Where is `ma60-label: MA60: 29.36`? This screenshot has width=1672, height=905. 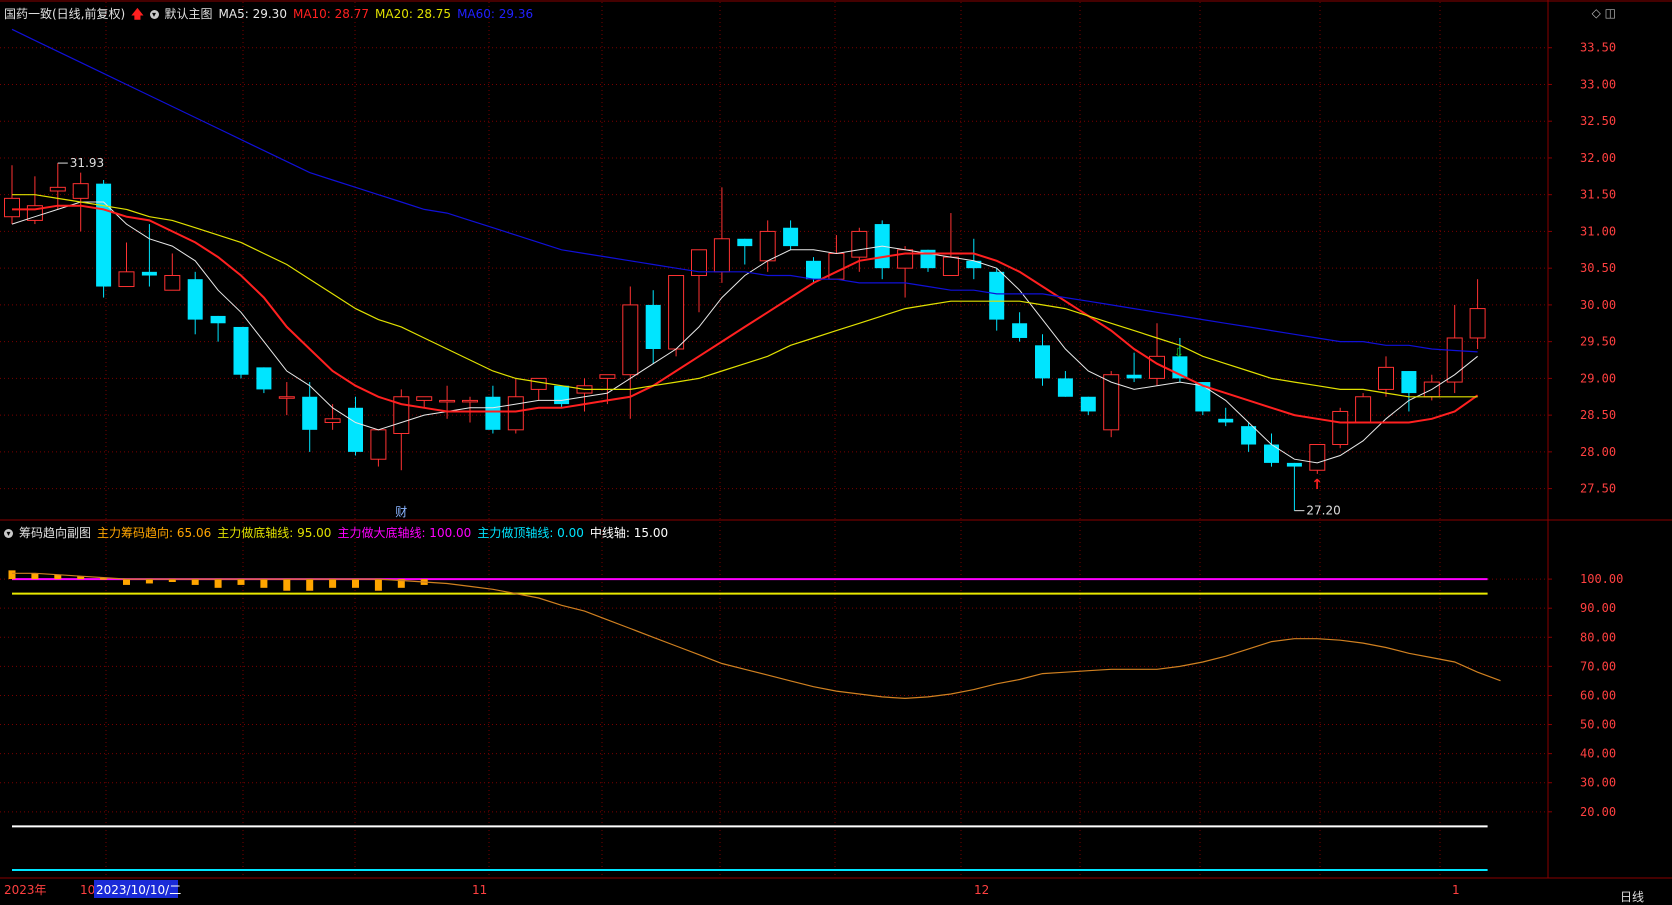 ma60-label: MA60: 29.36 is located at coordinates (495, 14).